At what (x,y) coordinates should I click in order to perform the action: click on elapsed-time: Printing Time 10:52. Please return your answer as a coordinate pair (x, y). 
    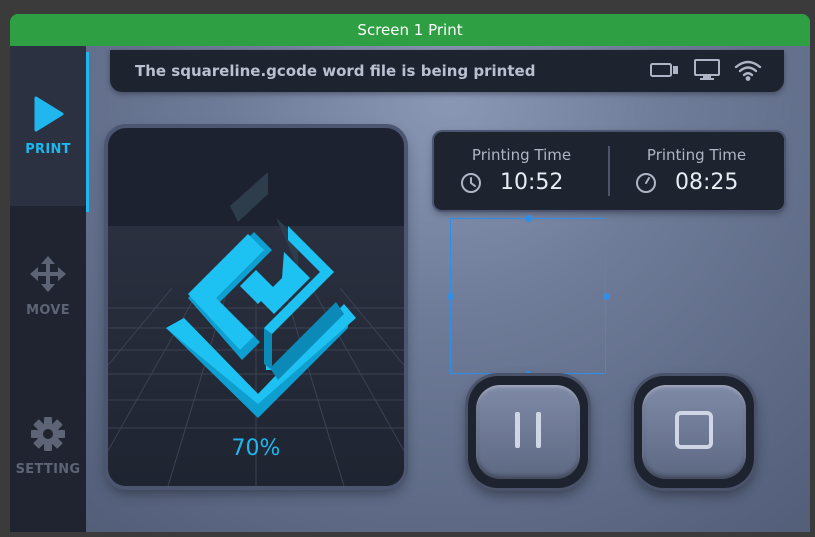
    Looking at the image, I should click on (521, 171).